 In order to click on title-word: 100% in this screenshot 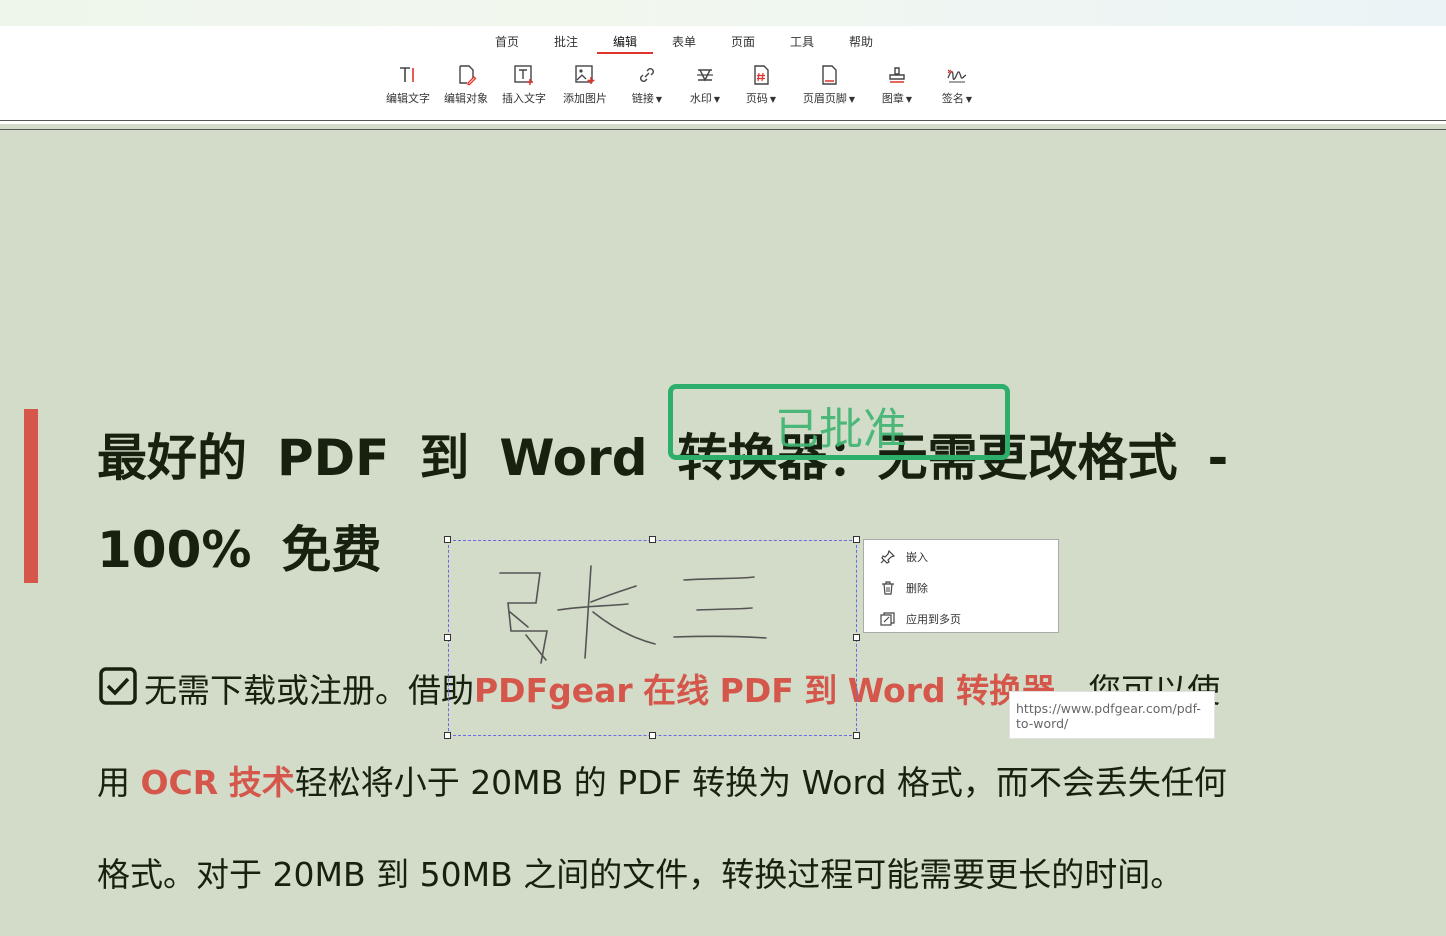, I will do `click(174, 550)`.